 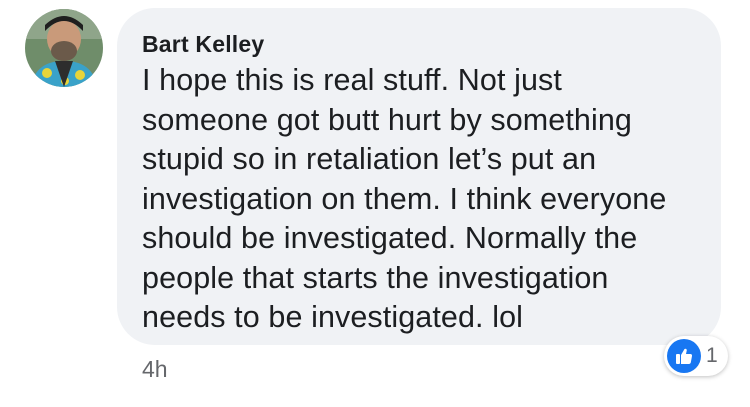 I want to click on avatar, so click(x=64, y=48).